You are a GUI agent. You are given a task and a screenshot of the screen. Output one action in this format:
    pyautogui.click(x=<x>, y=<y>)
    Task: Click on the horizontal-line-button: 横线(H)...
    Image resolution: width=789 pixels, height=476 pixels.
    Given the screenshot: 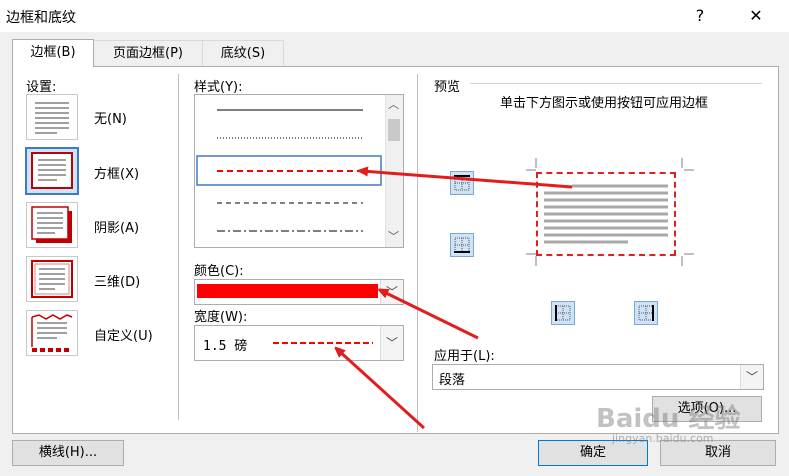 What is the action you would take?
    pyautogui.click(x=68, y=453)
    